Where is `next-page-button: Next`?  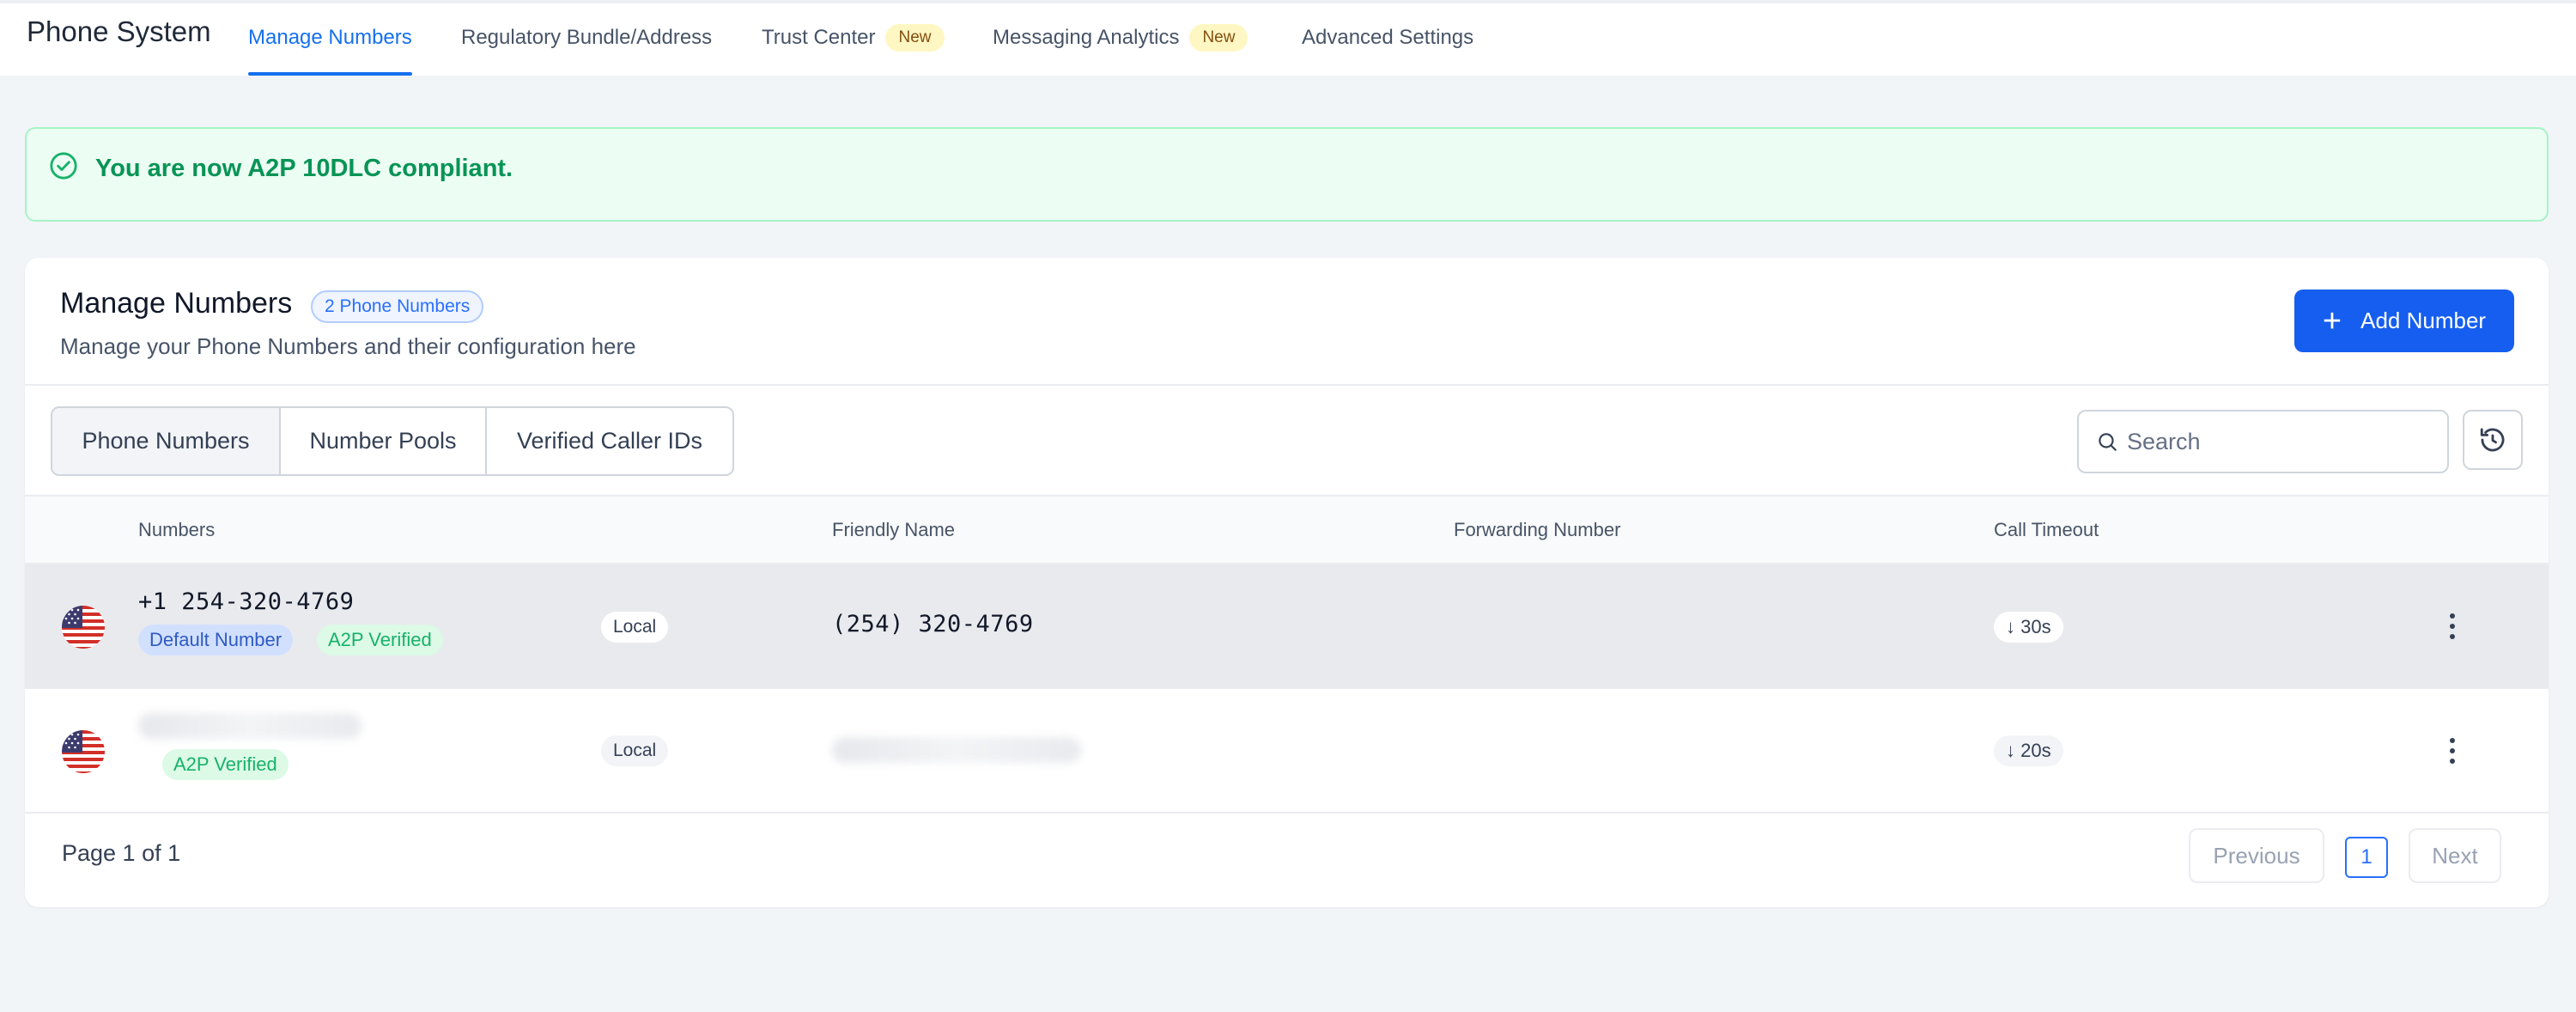
next-page-button: Next is located at coordinates (2455, 855).